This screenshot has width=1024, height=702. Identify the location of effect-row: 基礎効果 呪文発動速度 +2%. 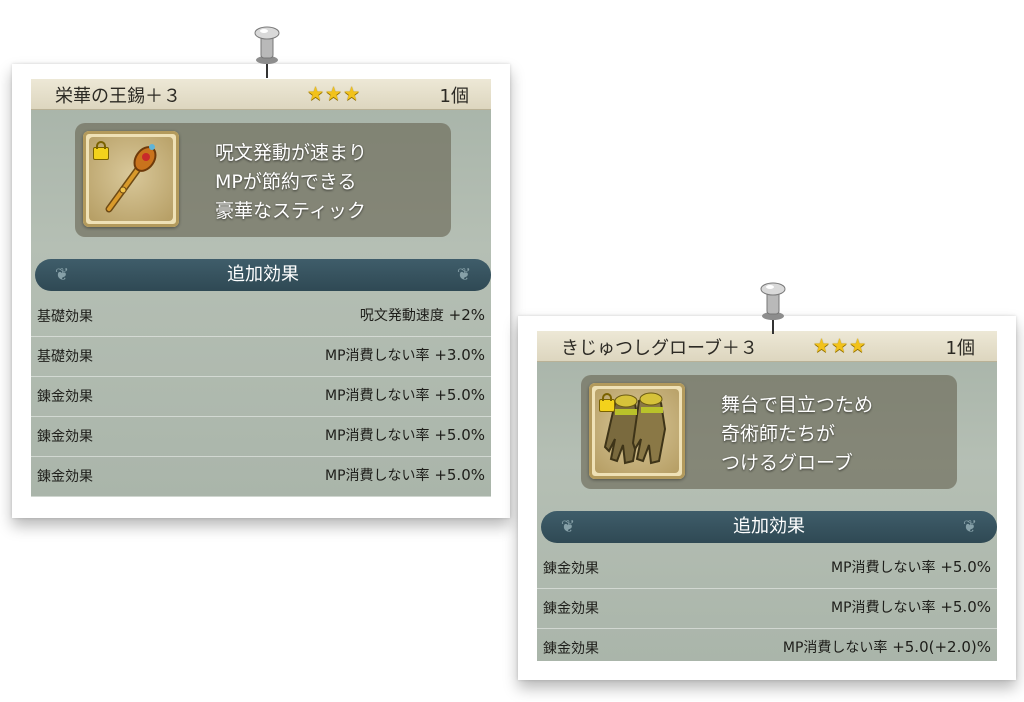
(261, 316).